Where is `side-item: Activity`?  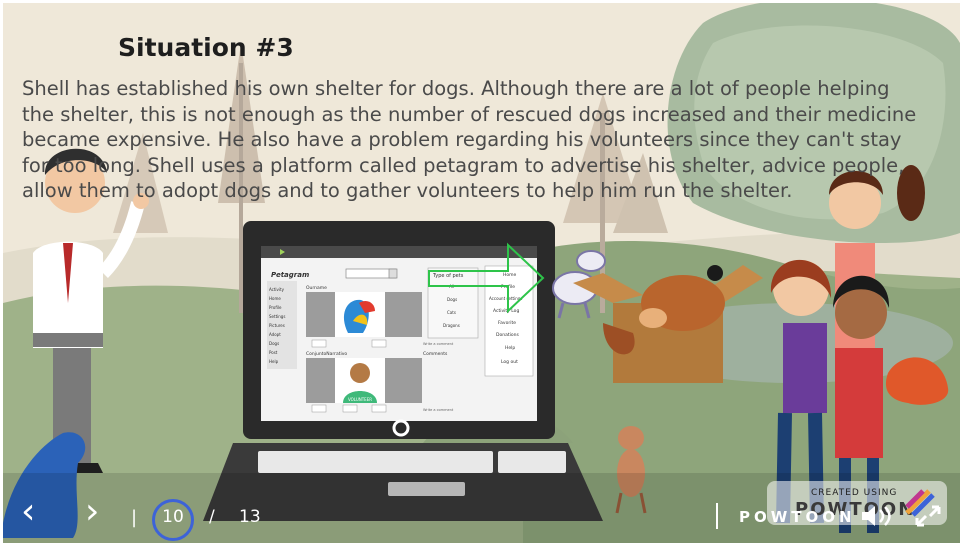 side-item: Activity is located at coordinates (277, 289).